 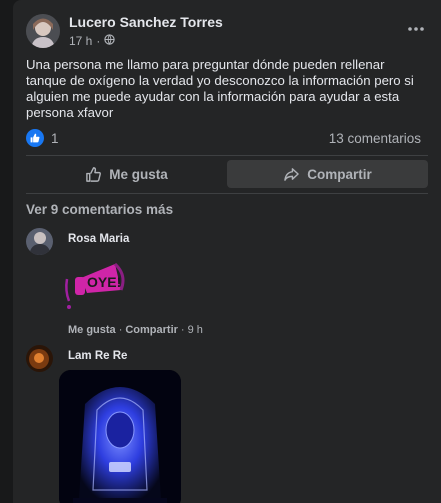 What do you see at coordinates (43, 31) in the screenshot?
I see `author-avatar` at bounding box center [43, 31].